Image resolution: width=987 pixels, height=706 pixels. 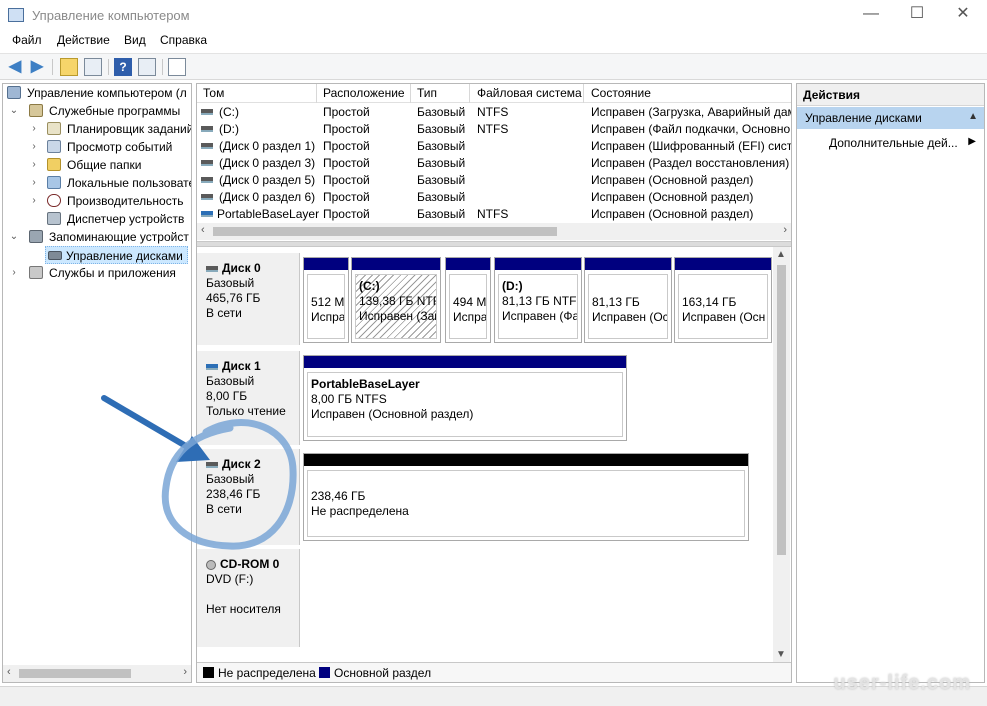 I want to click on menu-bar: Файл Действие Вид Справка, so click(x=493, y=41).